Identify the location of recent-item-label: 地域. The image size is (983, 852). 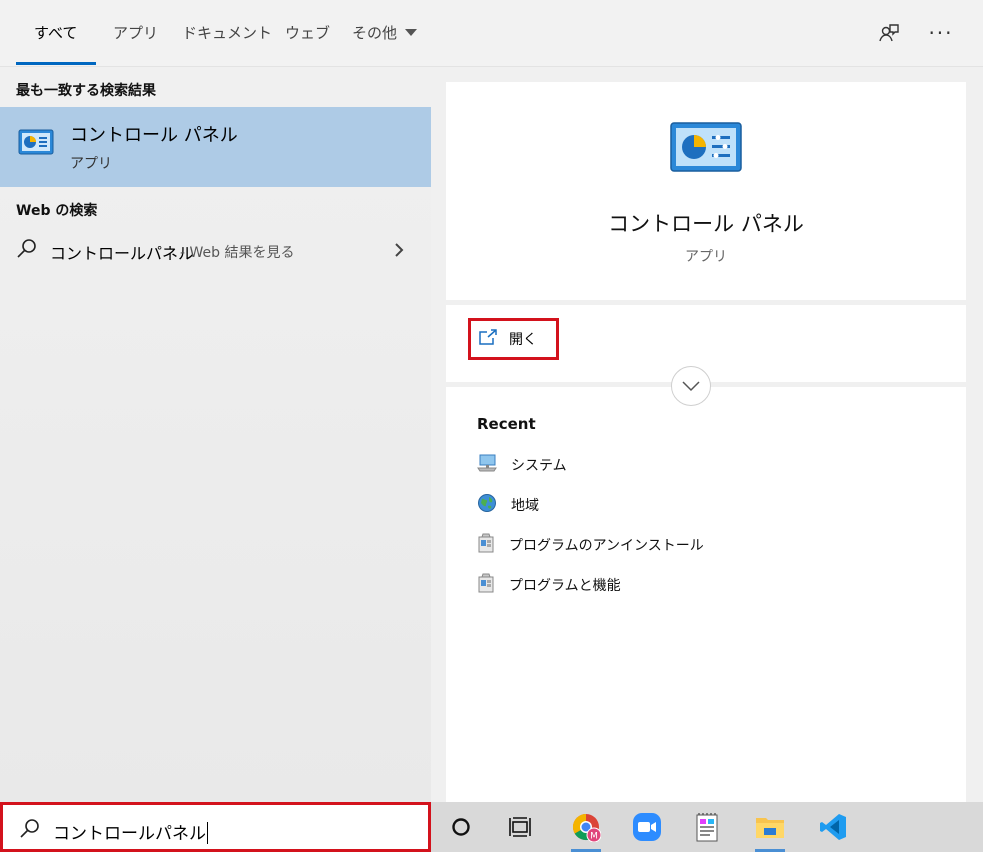
(525, 506).